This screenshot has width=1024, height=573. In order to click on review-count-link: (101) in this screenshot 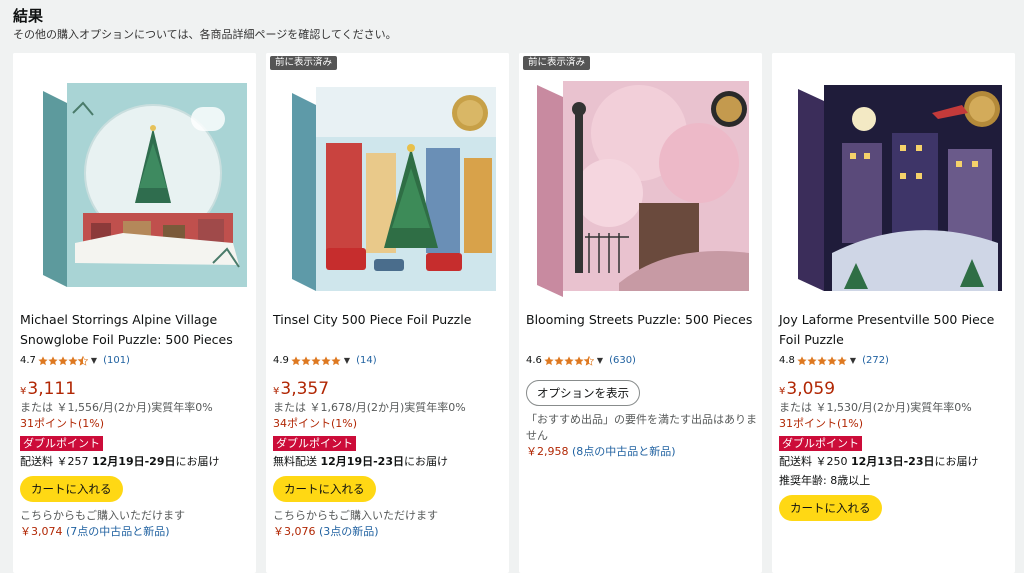, I will do `click(116, 361)`.